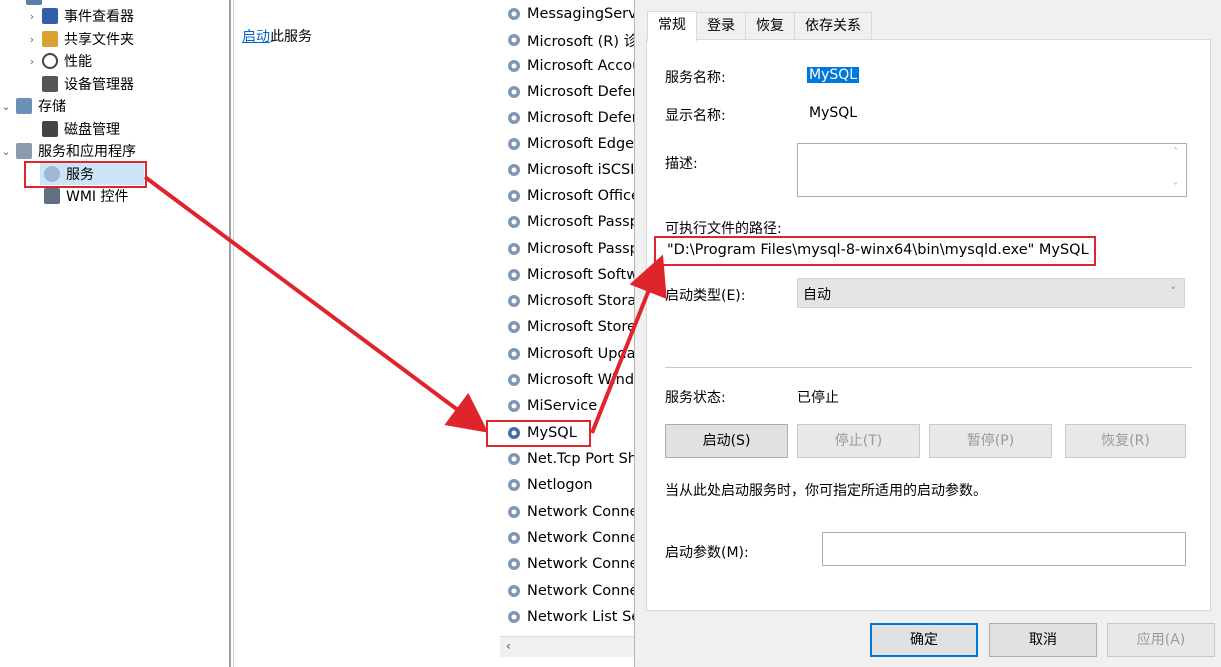  What do you see at coordinates (721, 26) in the screenshot?
I see `tab-logon: 登录` at bounding box center [721, 26].